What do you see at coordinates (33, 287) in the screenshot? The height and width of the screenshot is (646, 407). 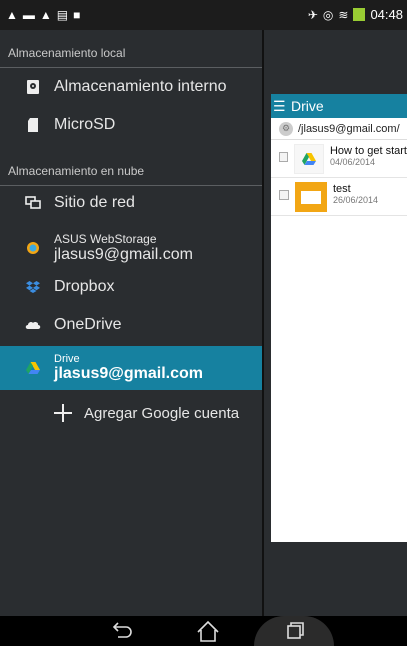 I see `dropbox-icon` at bounding box center [33, 287].